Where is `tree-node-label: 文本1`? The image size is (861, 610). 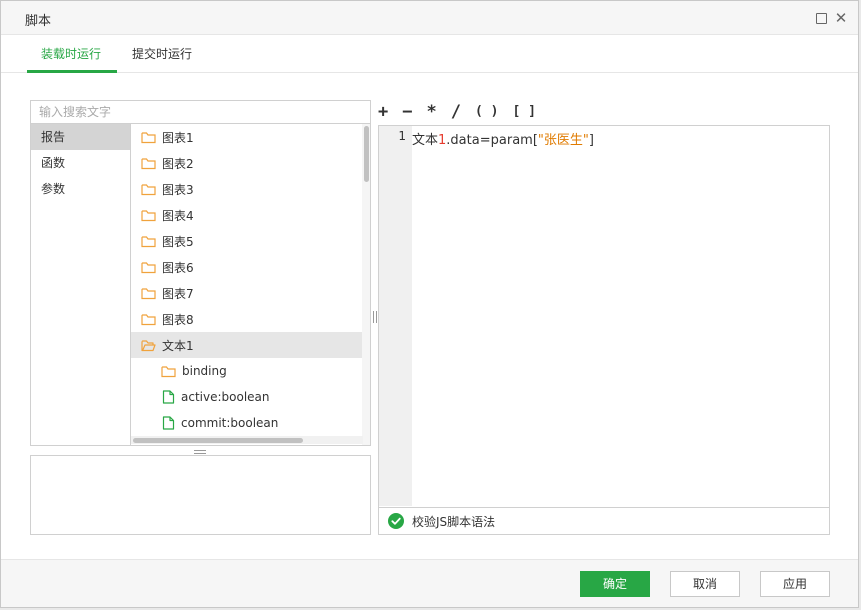
tree-node-label: 文本1 is located at coordinates (178, 345).